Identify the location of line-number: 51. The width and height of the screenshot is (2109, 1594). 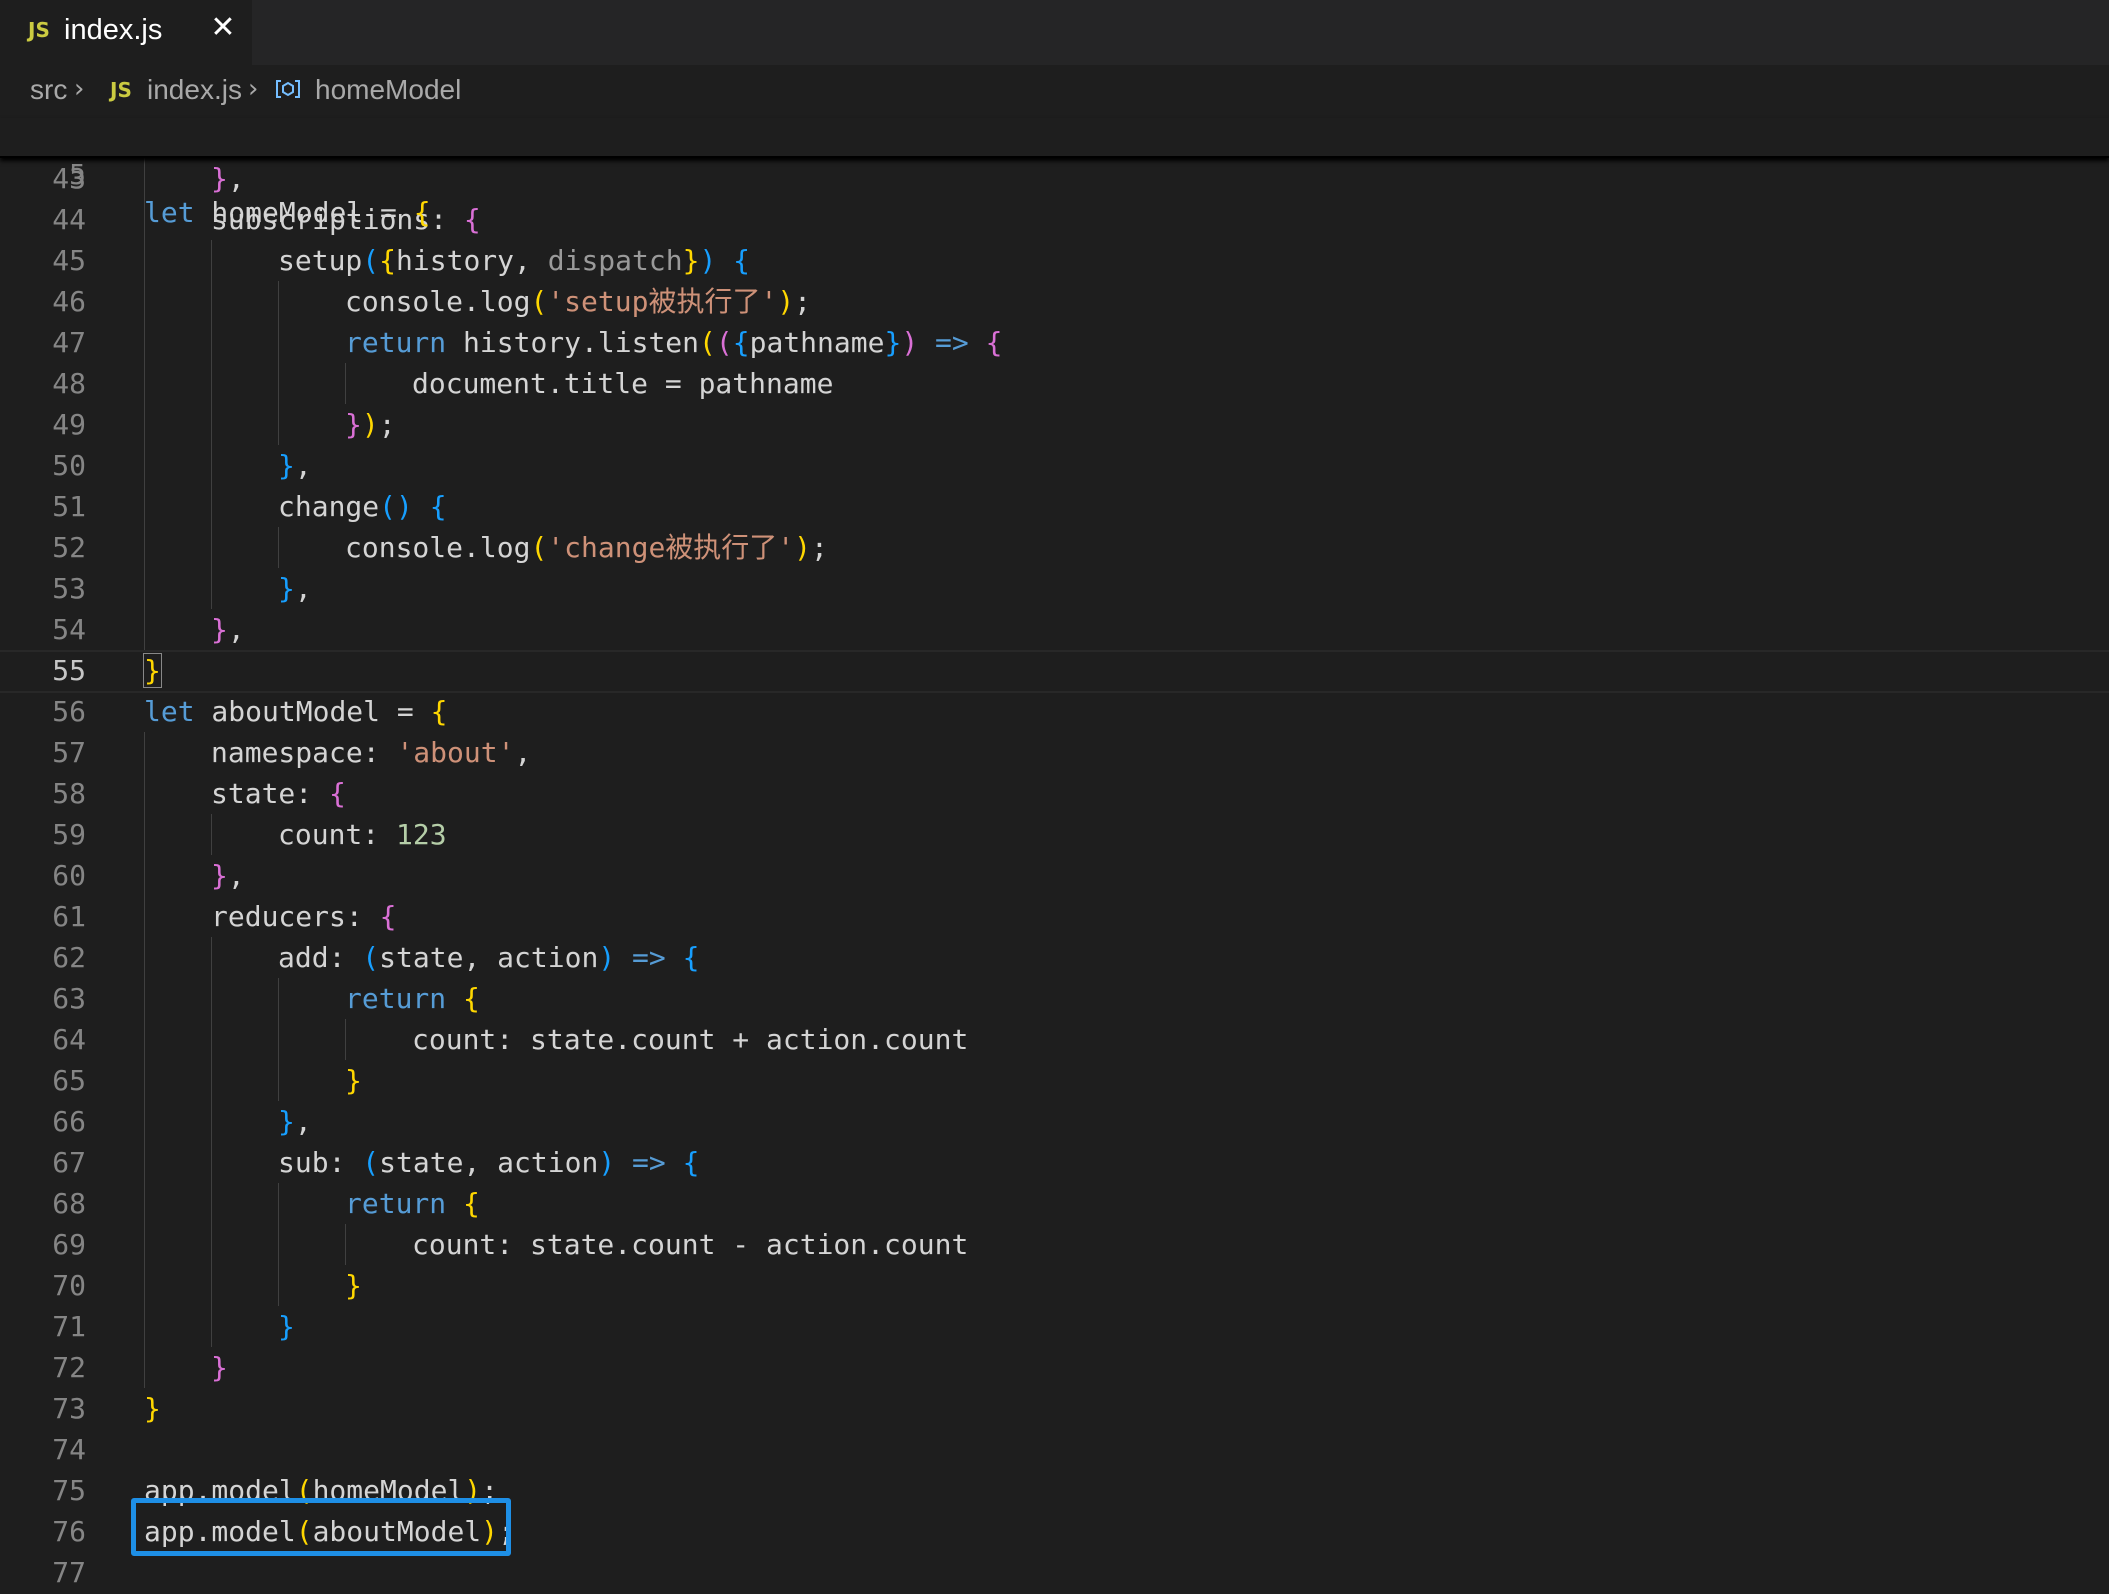
(69, 506).